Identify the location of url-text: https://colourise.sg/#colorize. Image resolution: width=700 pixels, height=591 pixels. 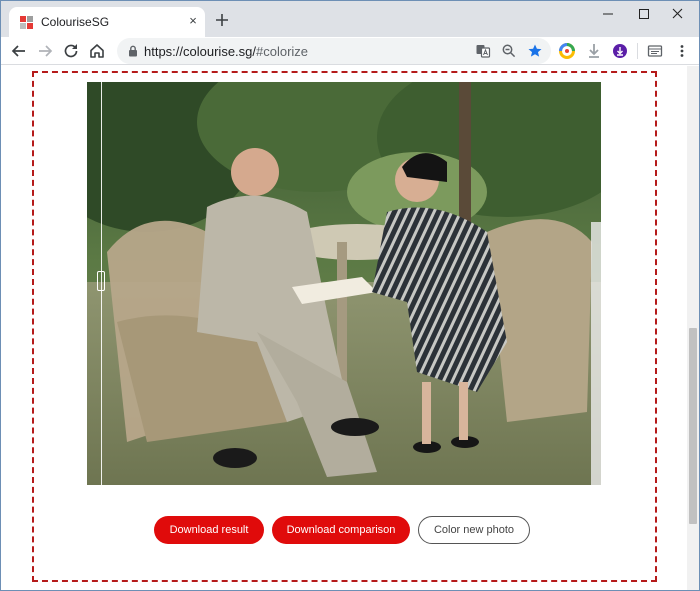
(226, 51).